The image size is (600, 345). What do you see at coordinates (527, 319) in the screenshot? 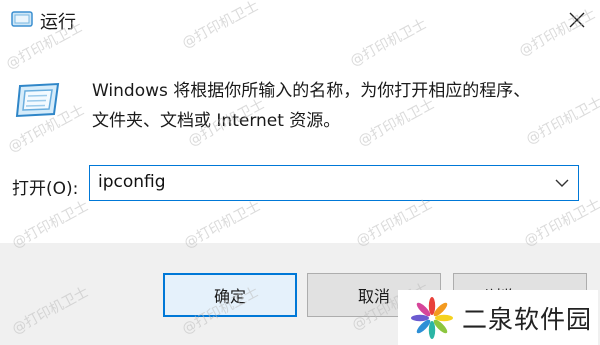
I see `logo-text: 二泉软件园` at bounding box center [527, 319].